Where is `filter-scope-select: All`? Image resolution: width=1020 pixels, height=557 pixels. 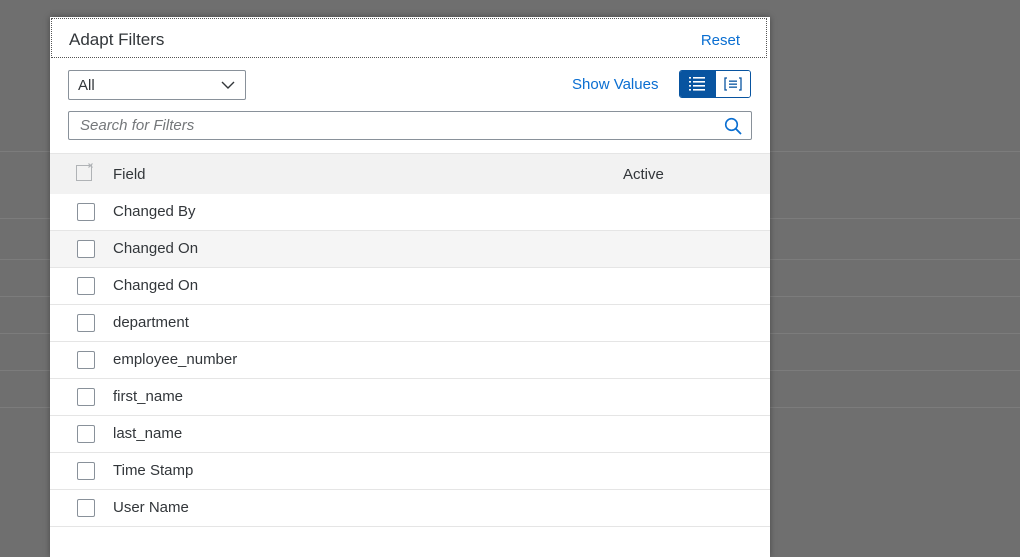
filter-scope-select: All is located at coordinates (157, 85).